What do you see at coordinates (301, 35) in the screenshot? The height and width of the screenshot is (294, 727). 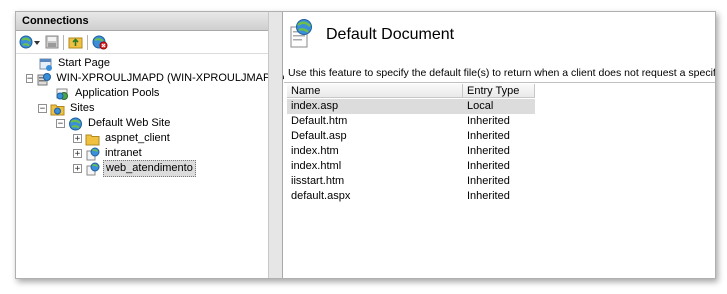 I see `default-document-icon` at bounding box center [301, 35].